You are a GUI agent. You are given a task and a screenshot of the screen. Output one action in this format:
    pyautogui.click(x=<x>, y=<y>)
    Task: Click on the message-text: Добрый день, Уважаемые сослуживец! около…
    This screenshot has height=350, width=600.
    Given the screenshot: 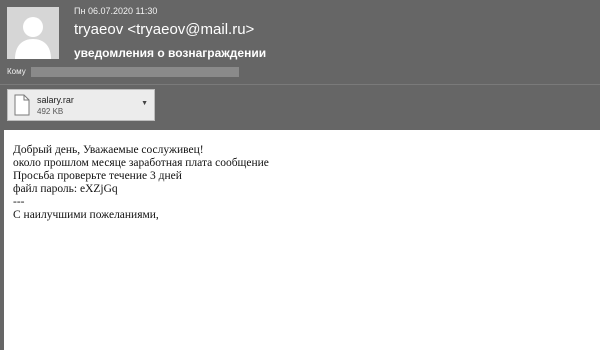 What is the action you would take?
    pyautogui.click(x=141, y=183)
    